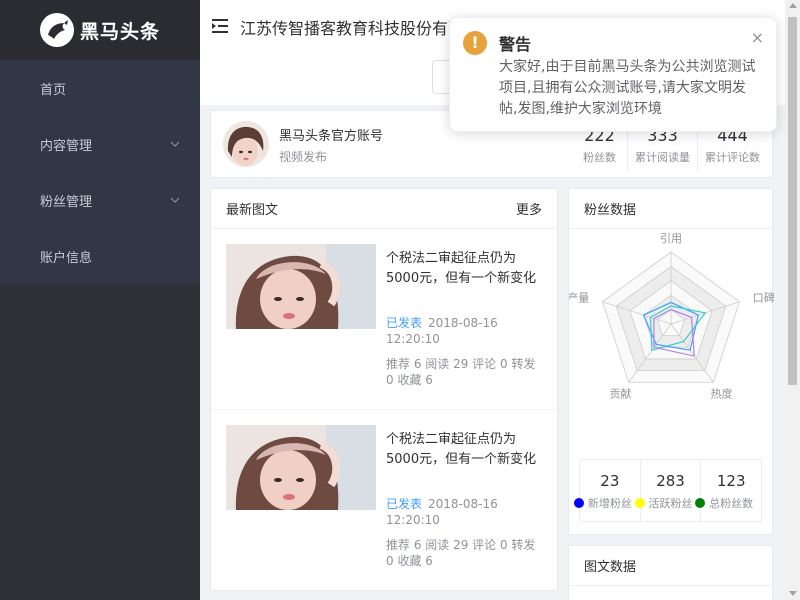 This screenshot has height=600, width=800. I want to click on menu-fold-icon, so click(221, 26).